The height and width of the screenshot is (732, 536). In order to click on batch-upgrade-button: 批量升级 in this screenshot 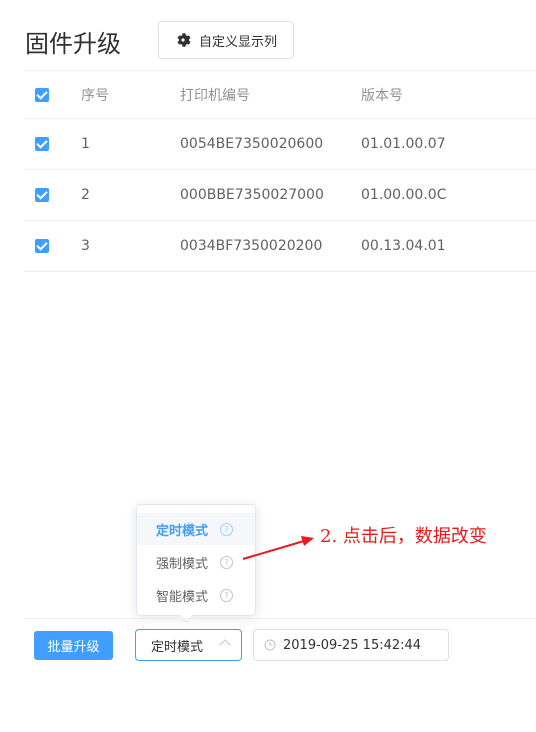, I will do `click(73, 645)`.